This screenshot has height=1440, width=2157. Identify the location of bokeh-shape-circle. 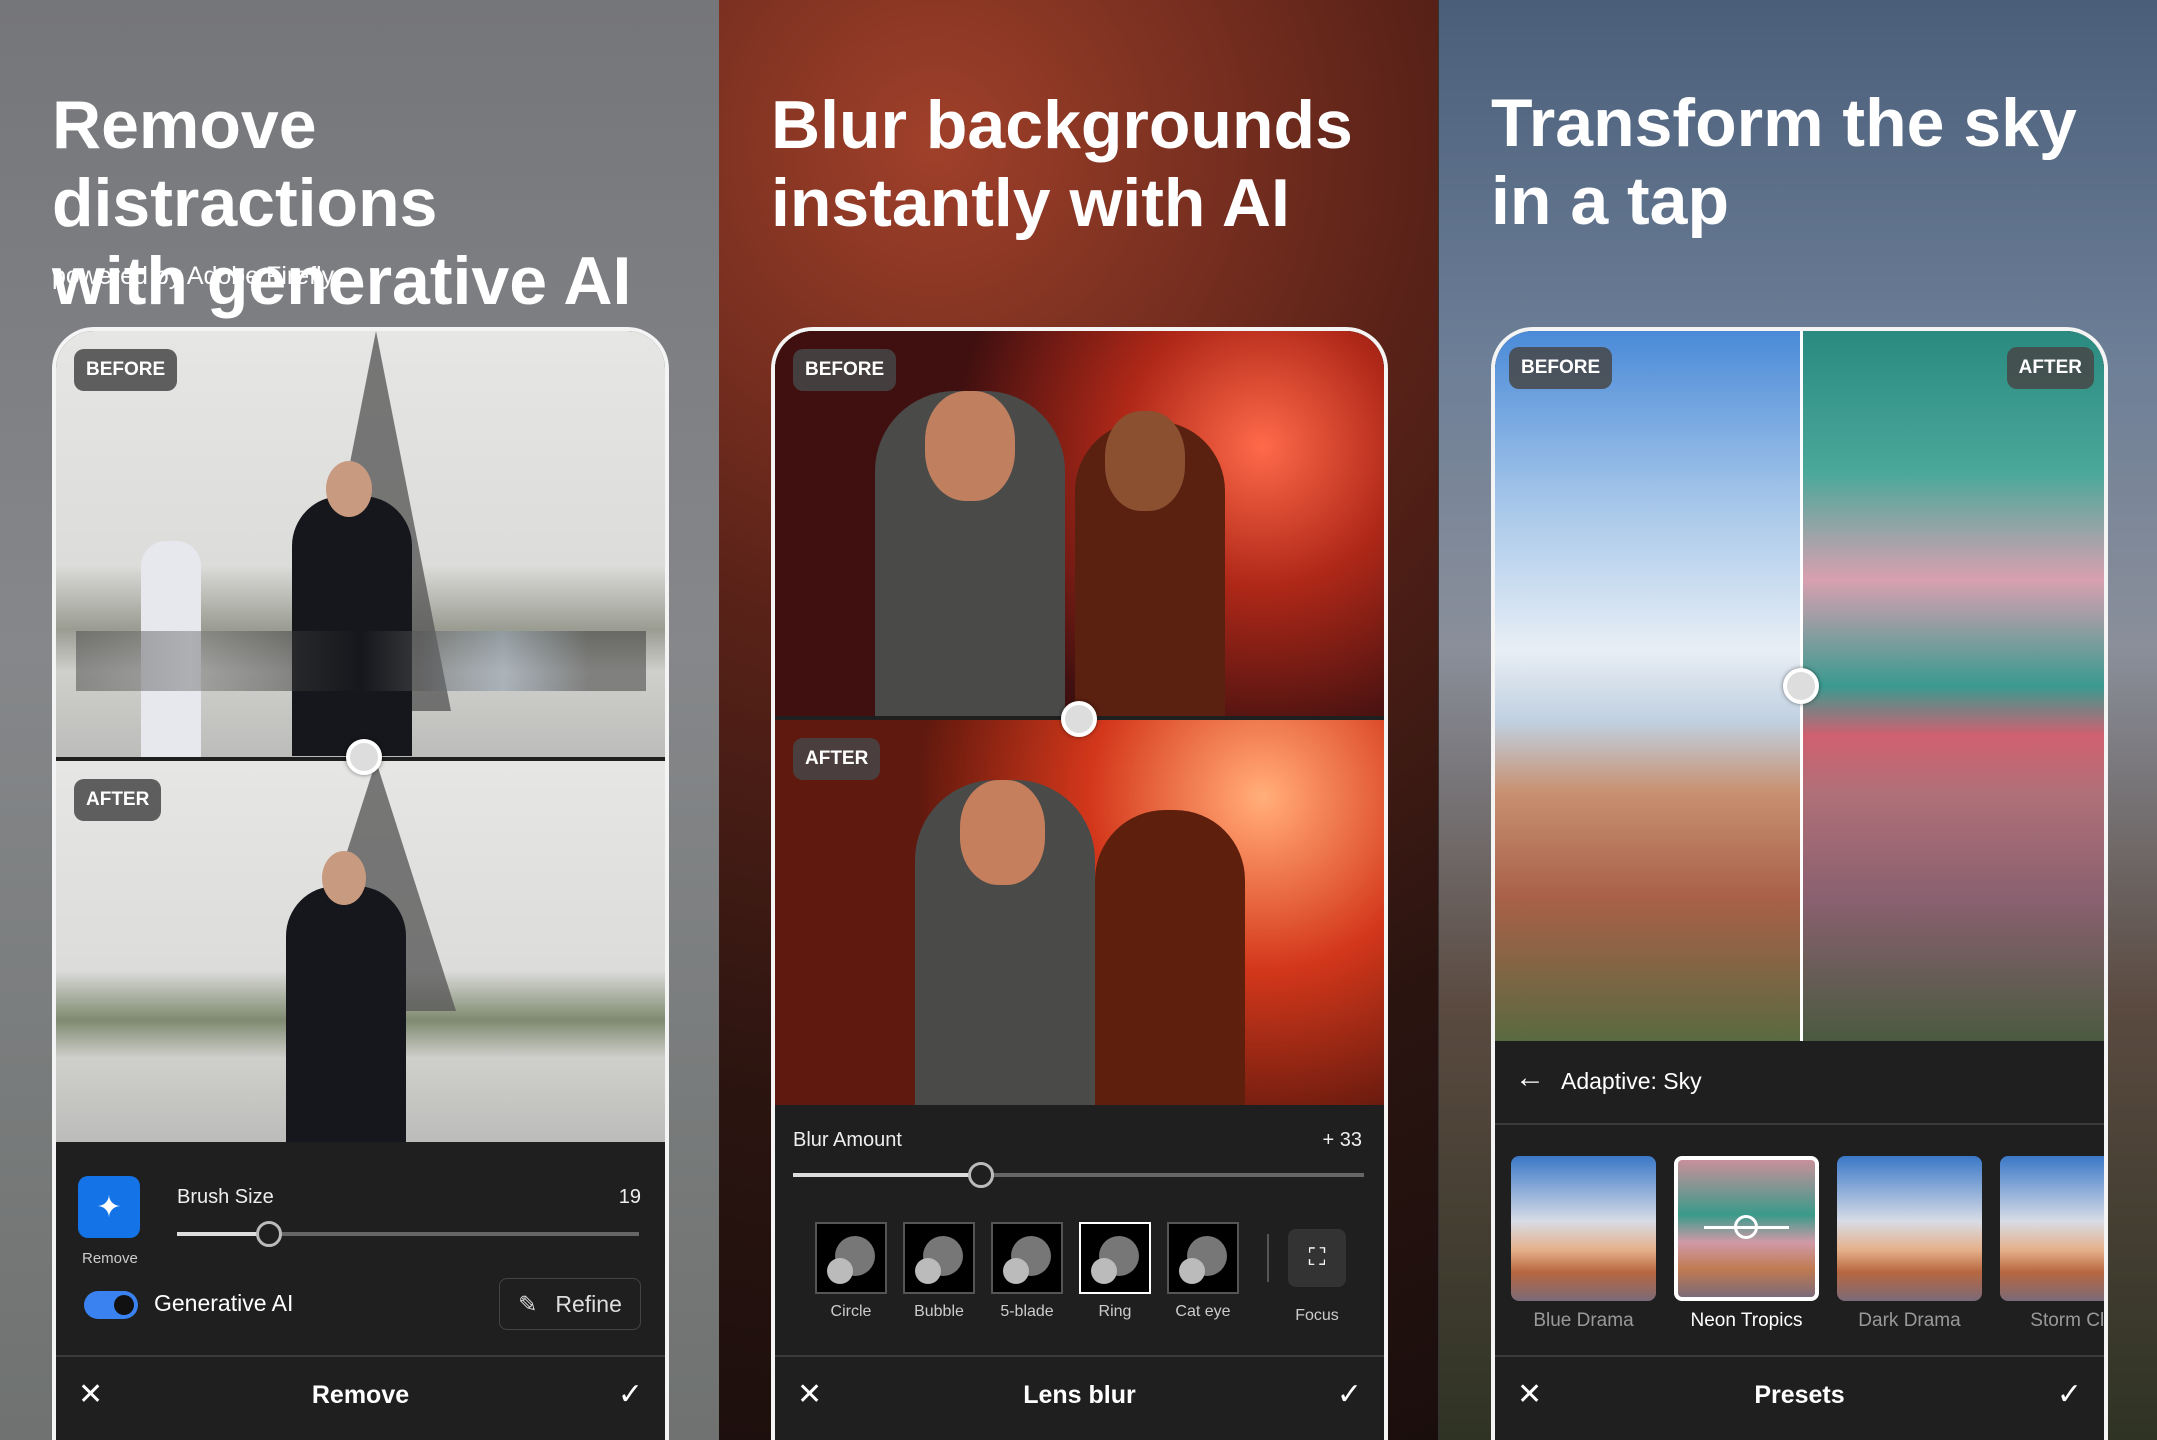
(851, 1258).